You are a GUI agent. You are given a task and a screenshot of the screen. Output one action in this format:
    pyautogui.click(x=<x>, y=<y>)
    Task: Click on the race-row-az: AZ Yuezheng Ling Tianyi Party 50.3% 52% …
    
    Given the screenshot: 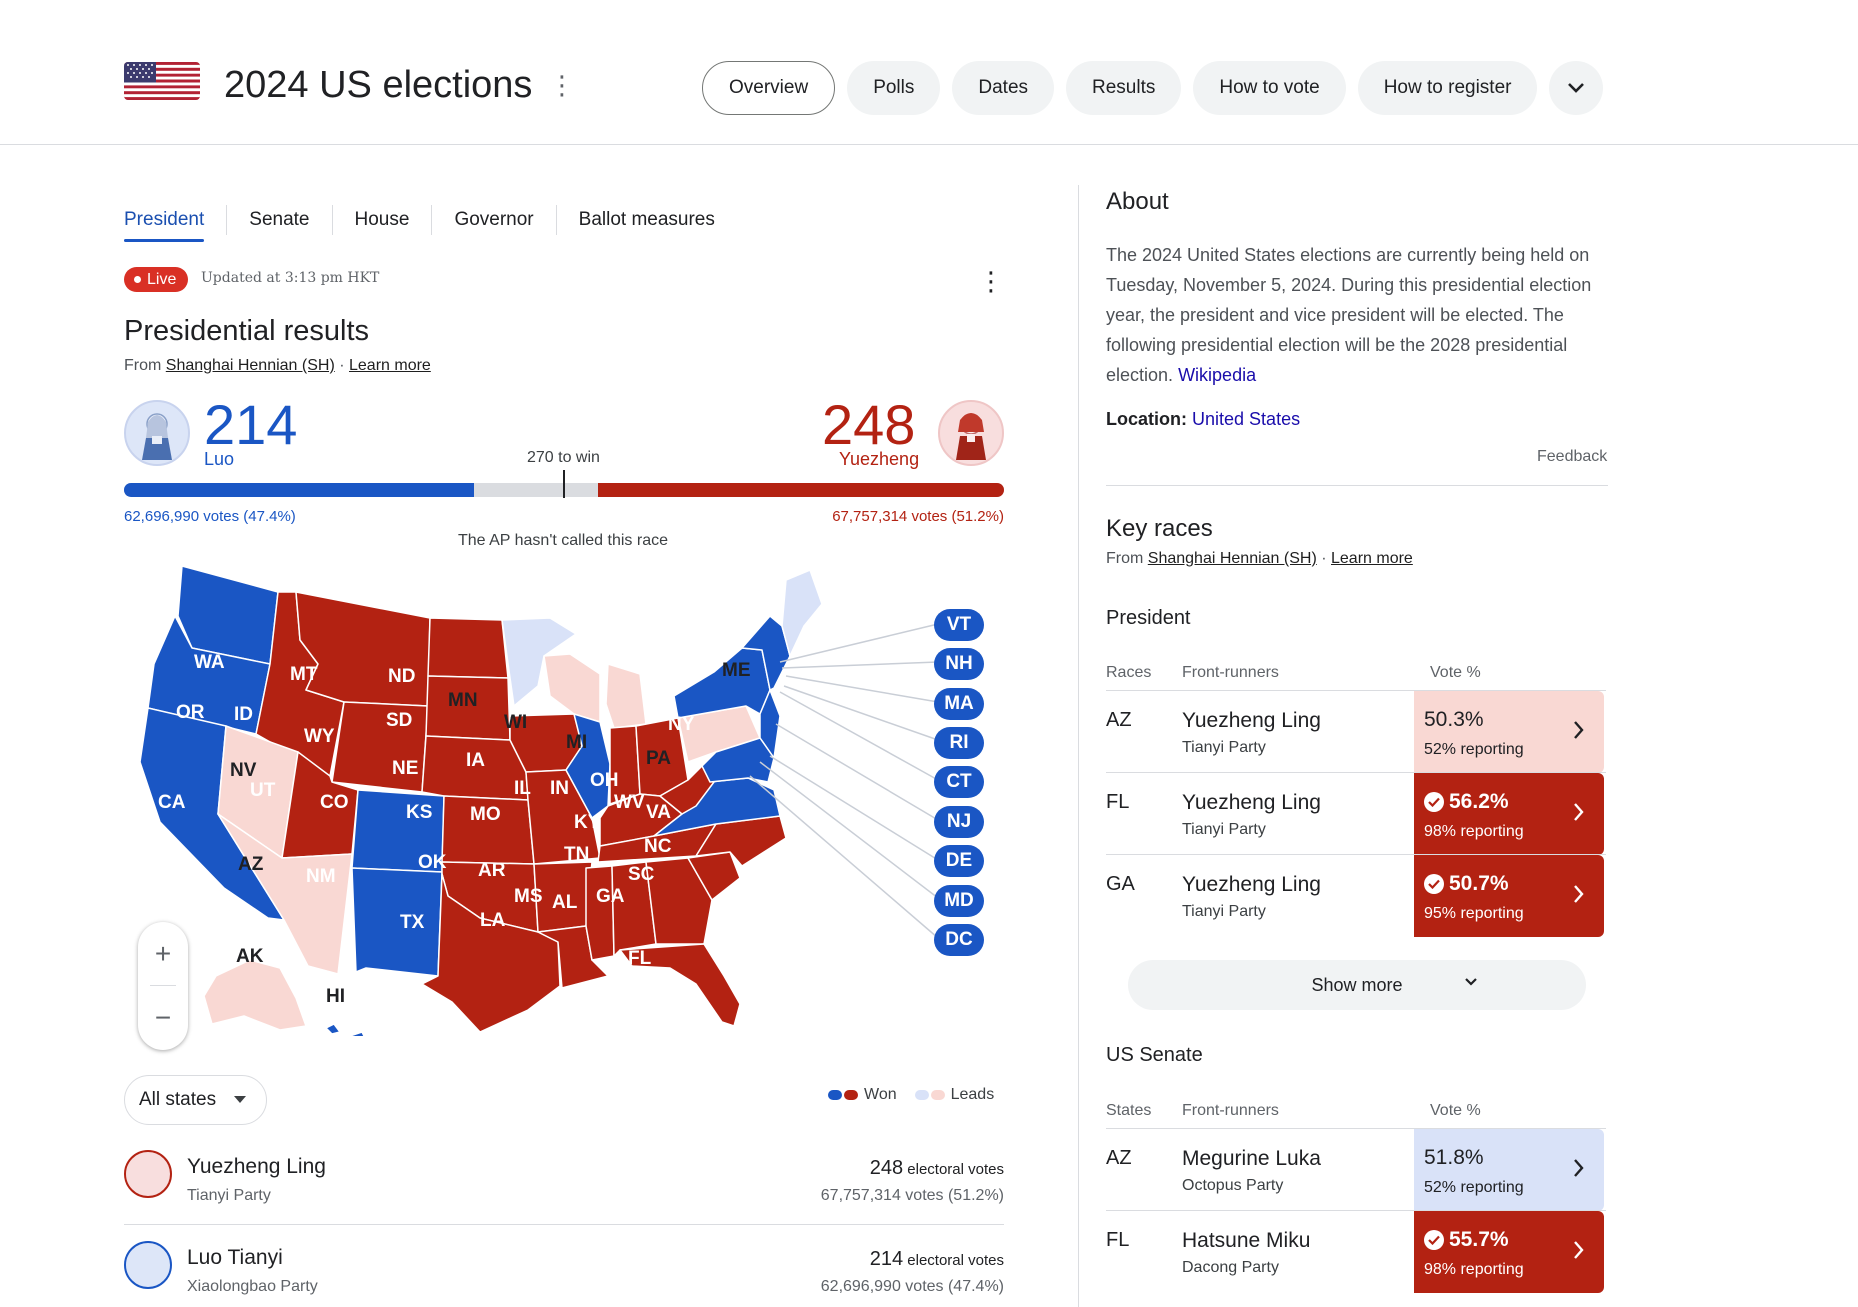 What is the action you would take?
    pyautogui.click(x=1356, y=731)
    